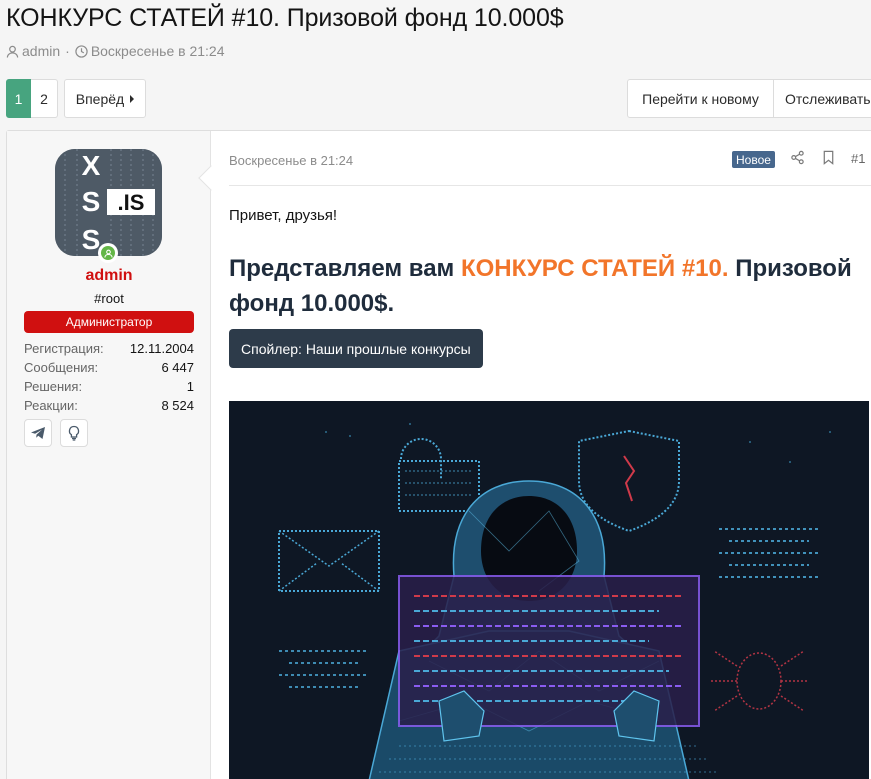 The height and width of the screenshot is (779, 871). Describe the element at coordinates (109, 298) in the screenshot. I see `user-title: #root` at that location.